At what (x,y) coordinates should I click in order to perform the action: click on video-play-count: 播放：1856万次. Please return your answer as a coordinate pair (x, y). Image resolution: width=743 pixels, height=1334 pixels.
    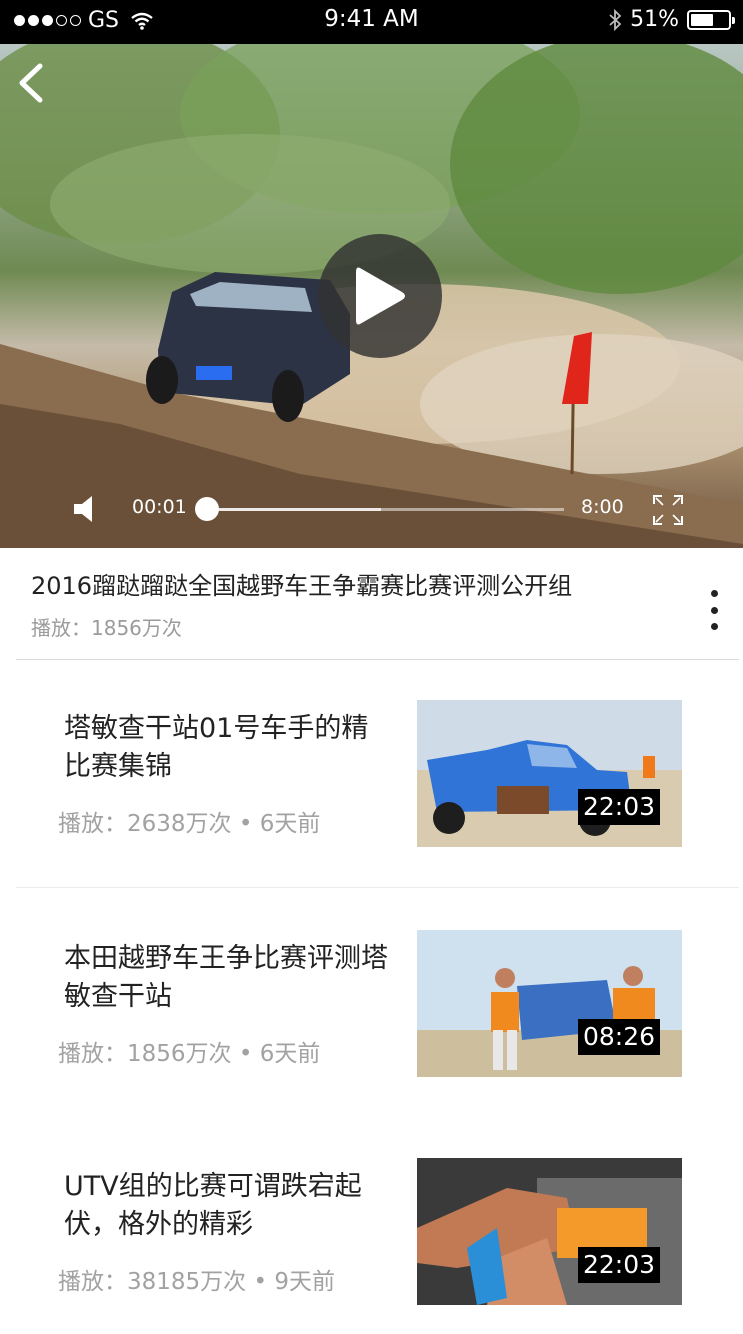
    Looking at the image, I should click on (106, 628).